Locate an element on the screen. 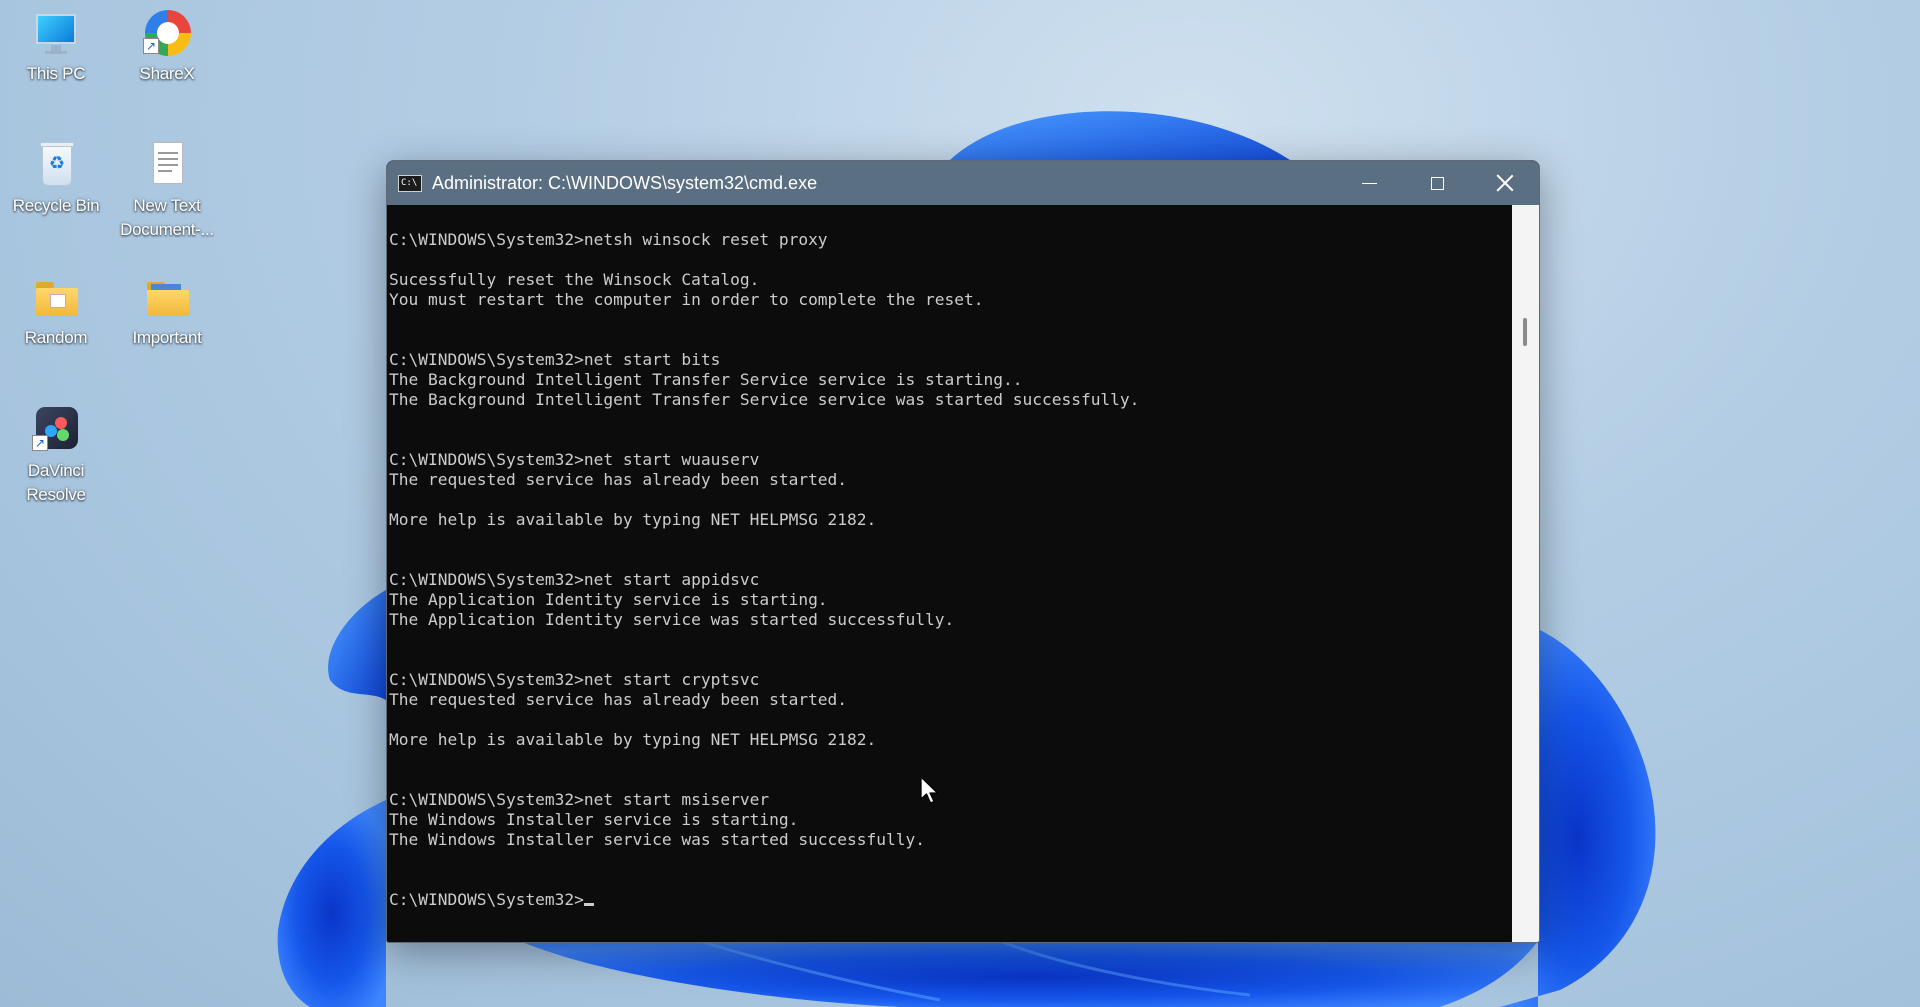 Image resolution: width=1920 pixels, height=1007 pixels. desktop-icon-label: ShareX is located at coordinates (167, 73).